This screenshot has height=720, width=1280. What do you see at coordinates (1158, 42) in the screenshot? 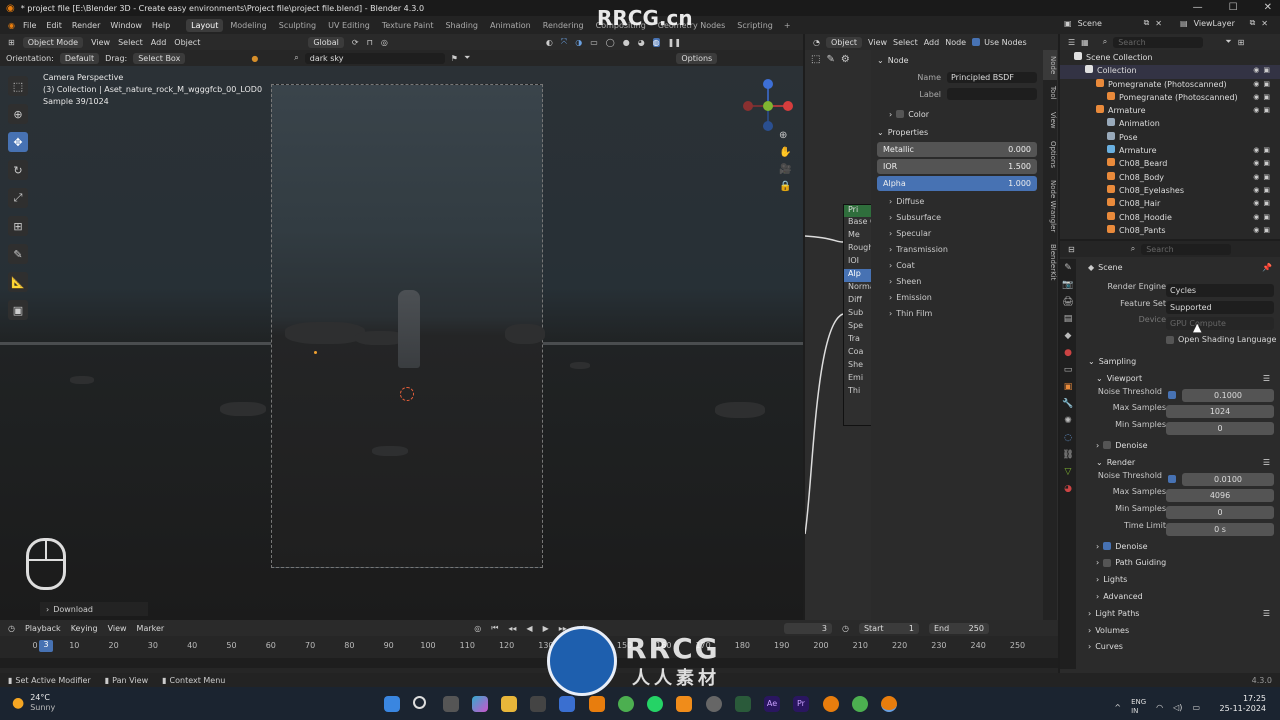
I see `outliner-search-input: Search` at bounding box center [1158, 42].